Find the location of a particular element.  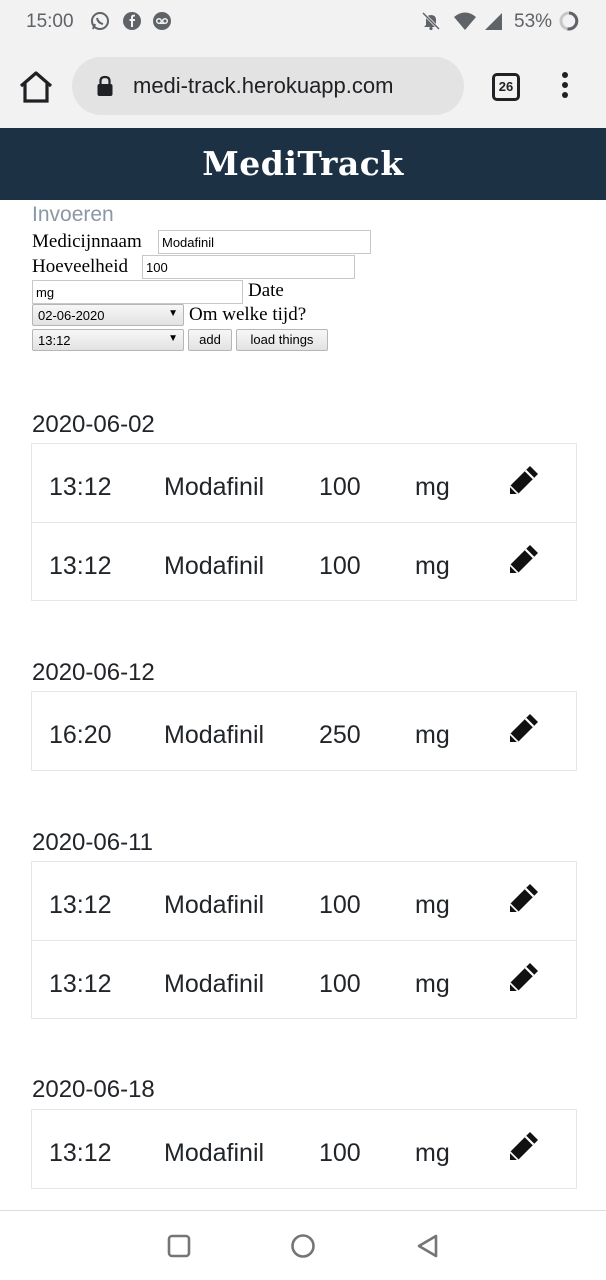

date-heading: 2020-06-12 is located at coordinates (93, 672).